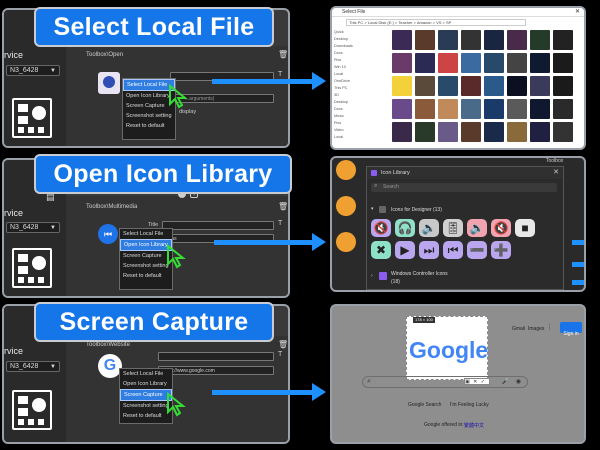 The height and width of the screenshot is (450, 600). Describe the element at coordinates (453, 228) in the screenshot. I see `mixer-icon-tile: 🎚` at that location.